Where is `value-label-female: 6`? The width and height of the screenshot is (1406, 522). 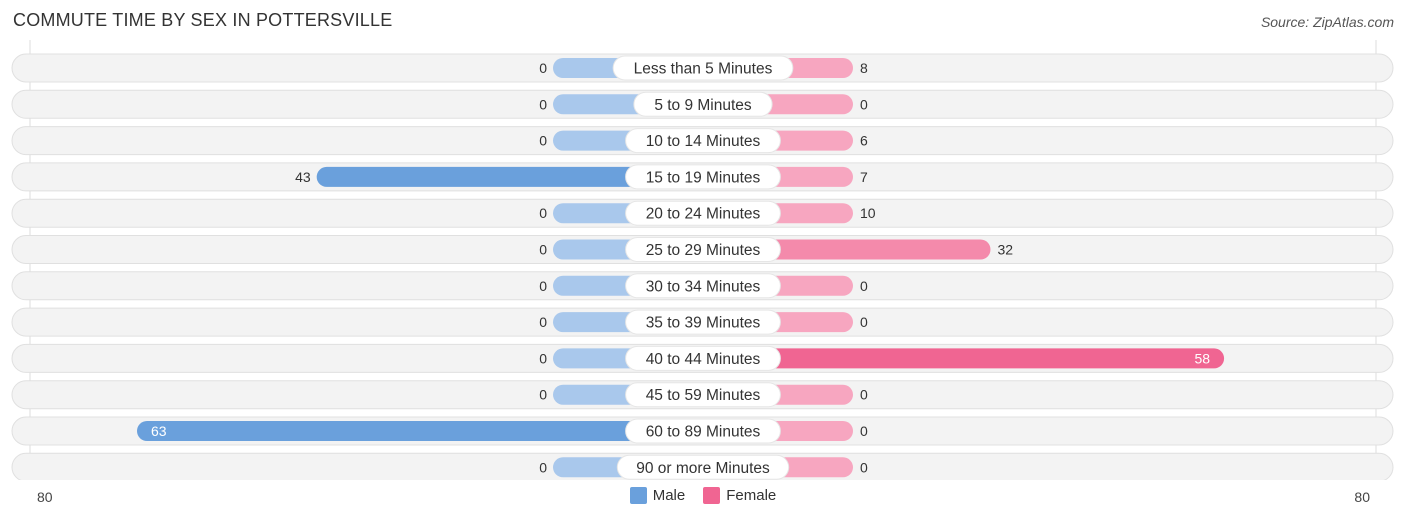 value-label-female: 6 is located at coordinates (864, 141).